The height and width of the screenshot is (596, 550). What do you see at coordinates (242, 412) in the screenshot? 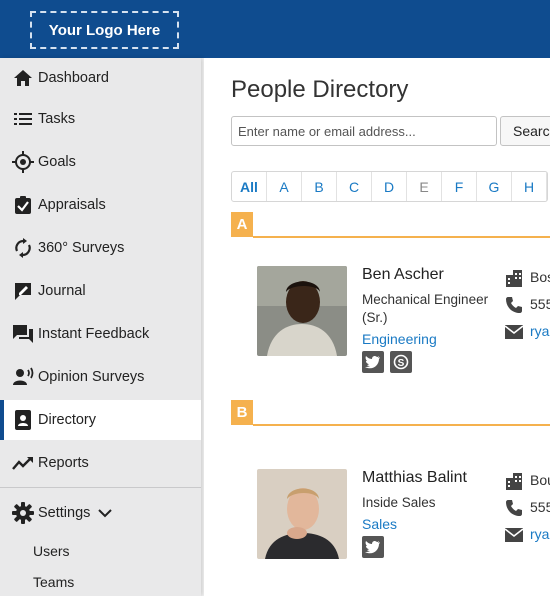
I see `section-letter-marker: B` at bounding box center [242, 412].